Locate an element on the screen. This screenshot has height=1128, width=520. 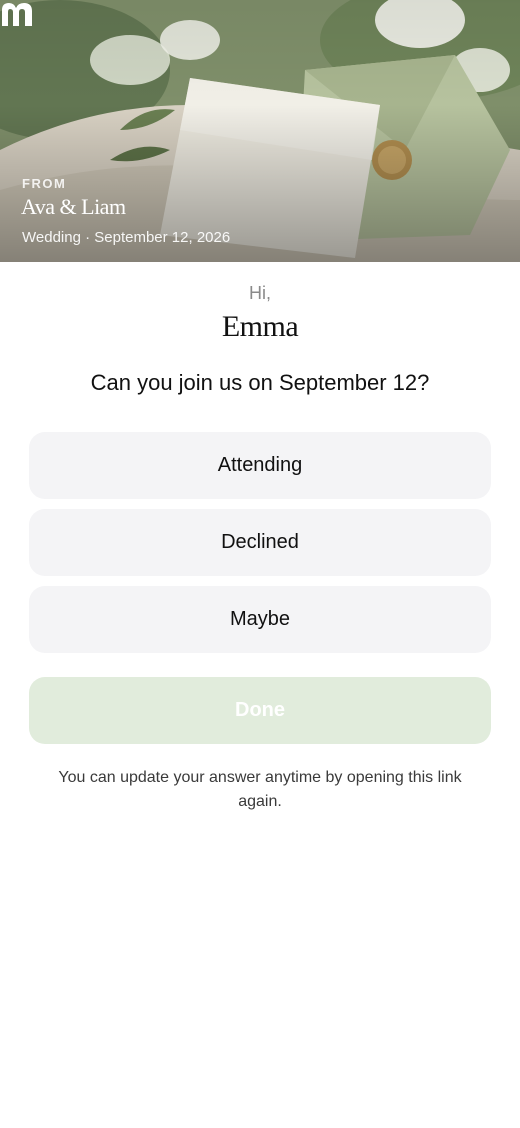
declined-option: Declined is located at coordinates (260, 542).